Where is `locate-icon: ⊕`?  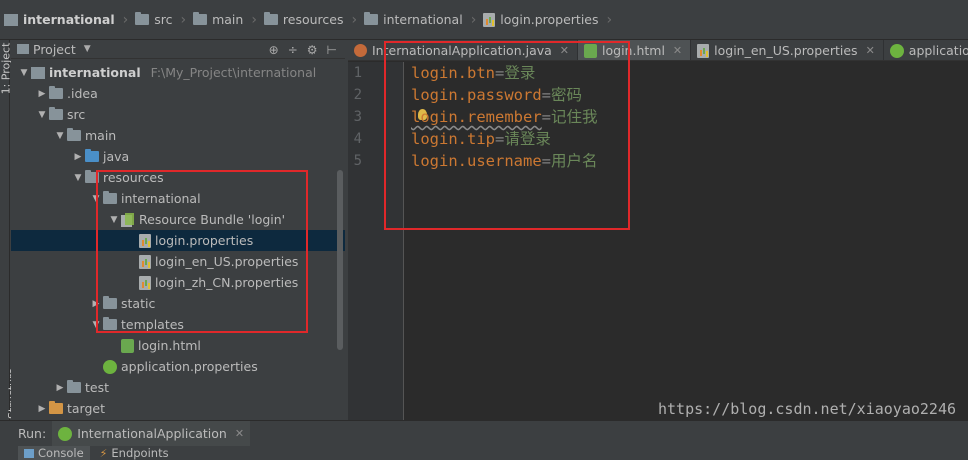 locate-icon: ⊕ is located at coordinates (274, 50).